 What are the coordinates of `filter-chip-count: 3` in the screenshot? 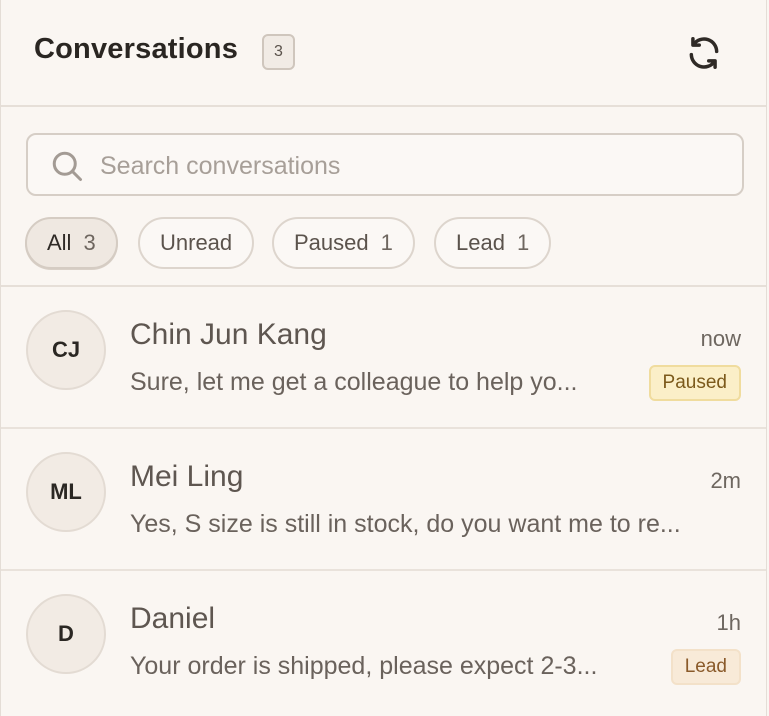 It's located at (89, 242).